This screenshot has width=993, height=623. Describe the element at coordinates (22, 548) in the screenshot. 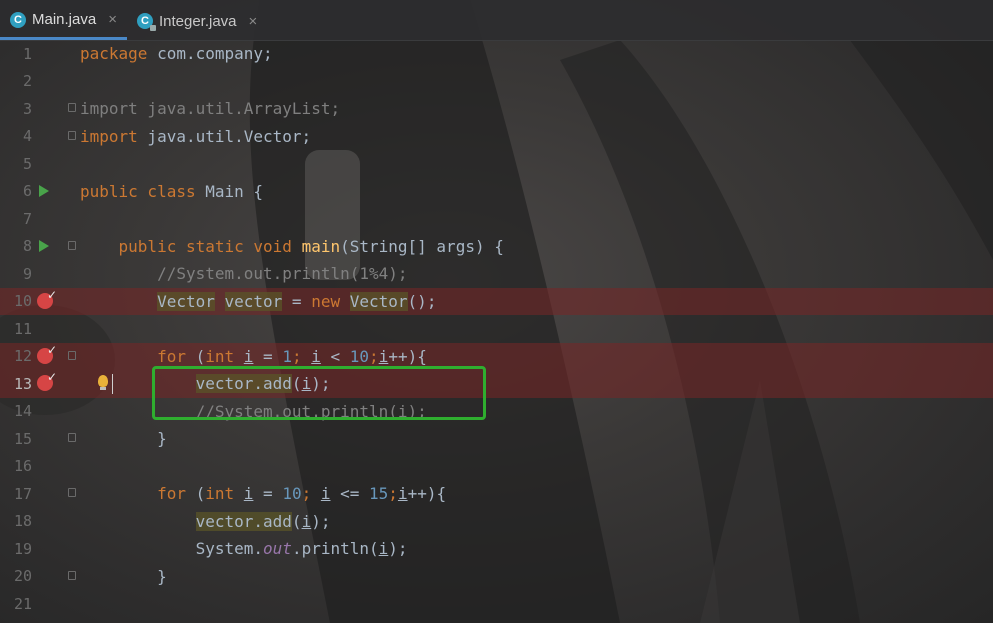

I see `line-number: 19` at that location.